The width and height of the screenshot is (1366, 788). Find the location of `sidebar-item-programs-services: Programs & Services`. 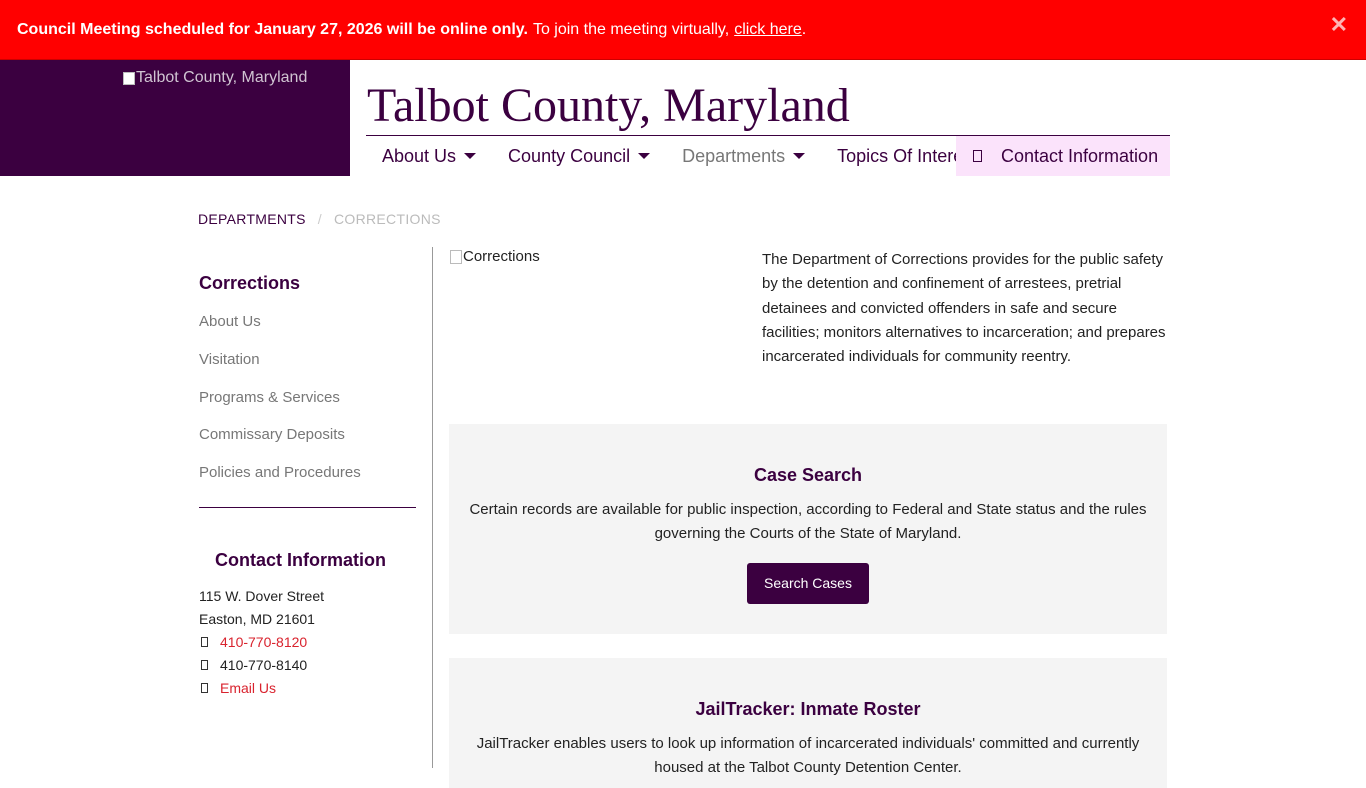

sidebar-item-programs-services: Programs & Services is located at coordinates (280, 407).